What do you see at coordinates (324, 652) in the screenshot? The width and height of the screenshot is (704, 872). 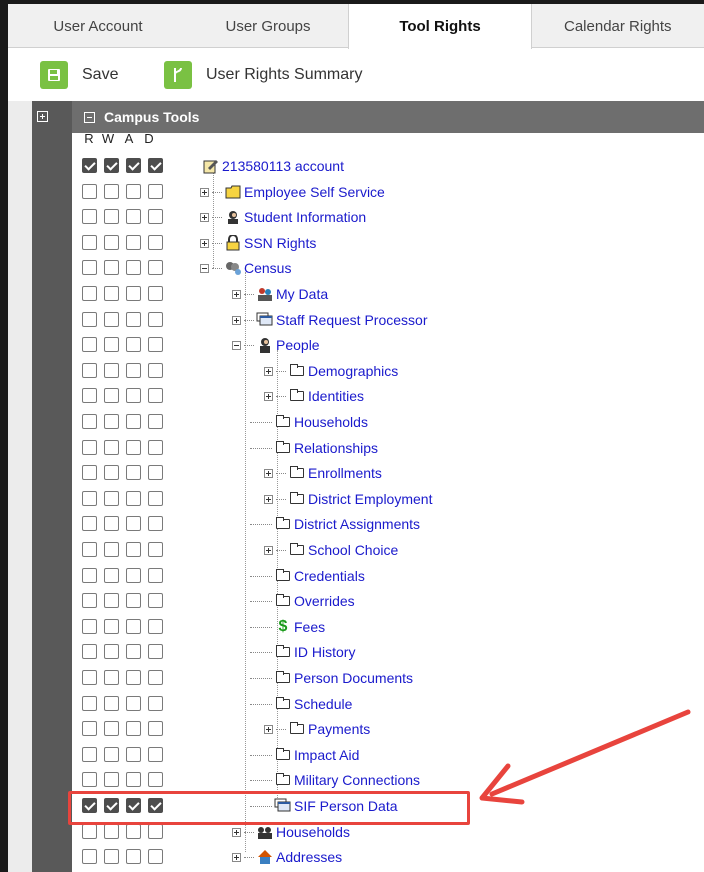 I see `tree-node-label: ID History` at bounding box center [324, 652].